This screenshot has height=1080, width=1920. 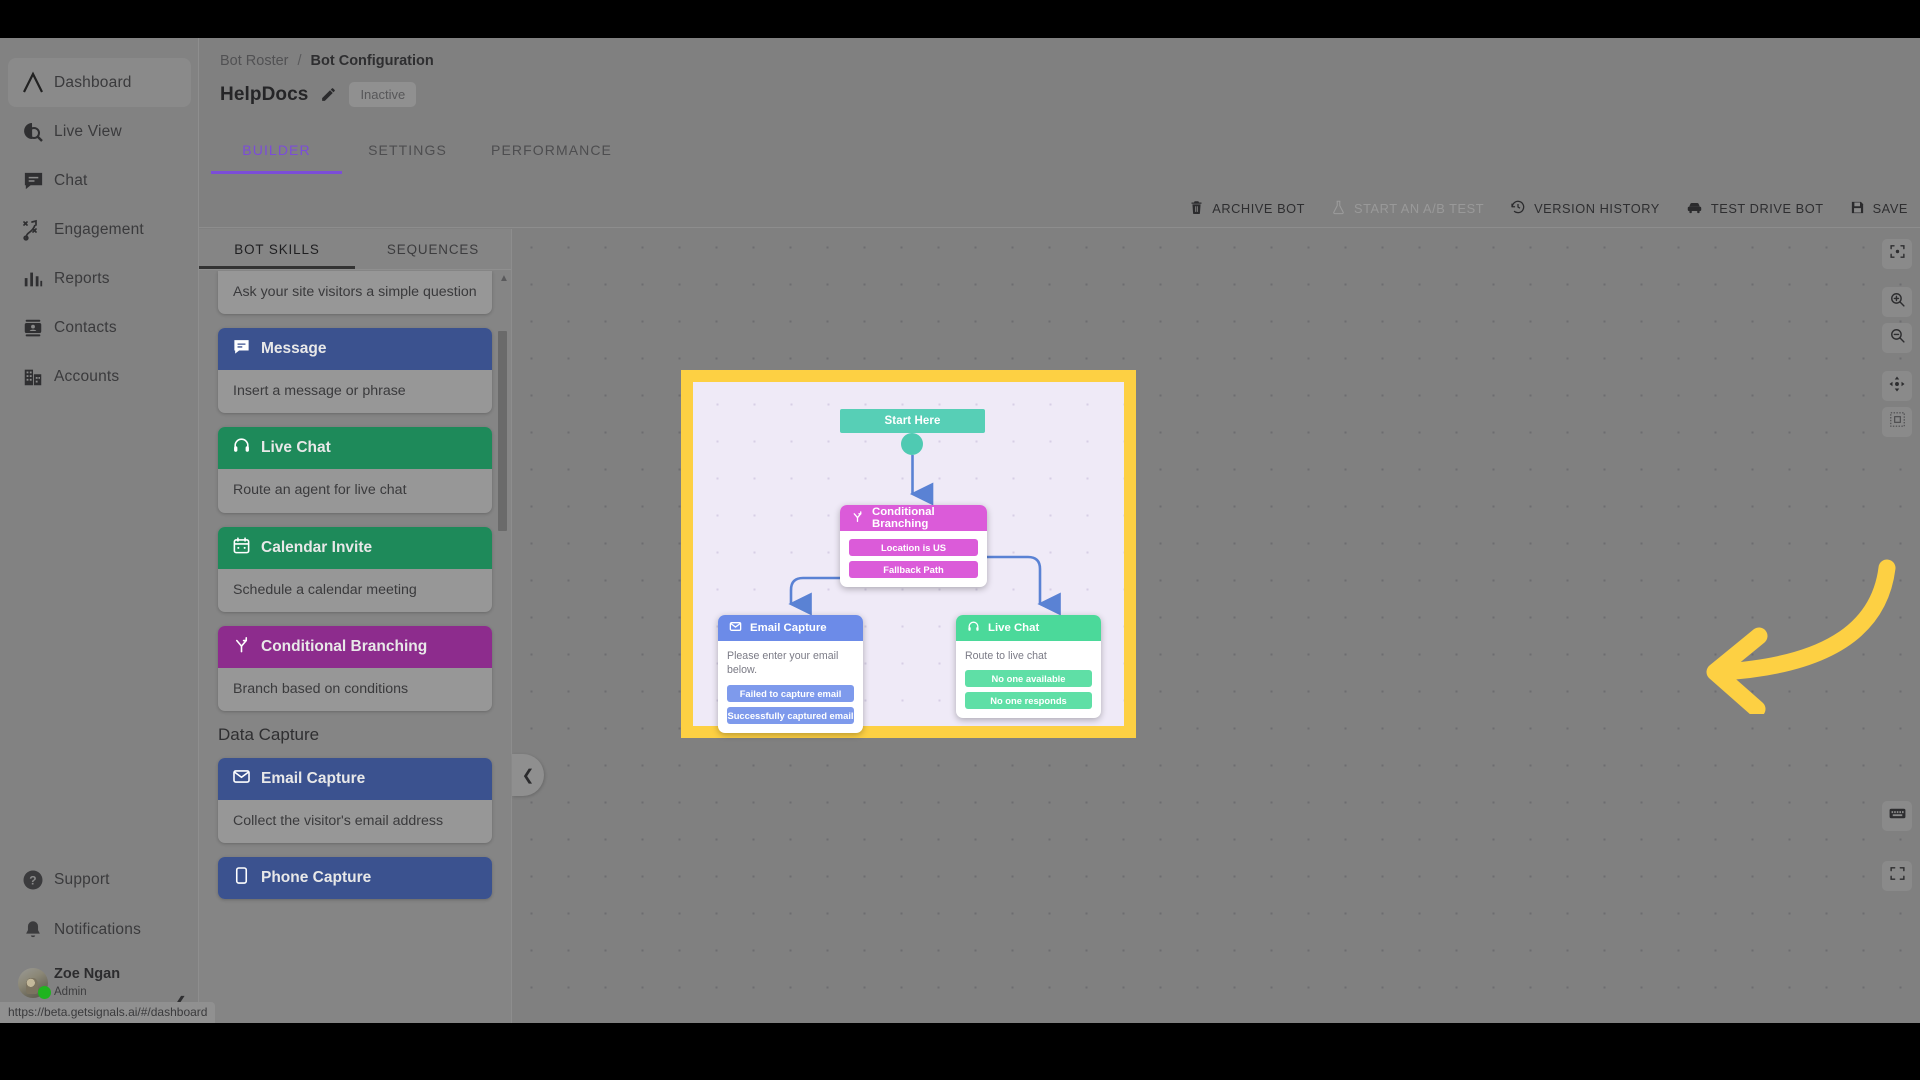 What do you see at coordinates (88, 131) in the screenshot?
I see `sidebar-item-label: Live View` at bounding box center [88, 131].